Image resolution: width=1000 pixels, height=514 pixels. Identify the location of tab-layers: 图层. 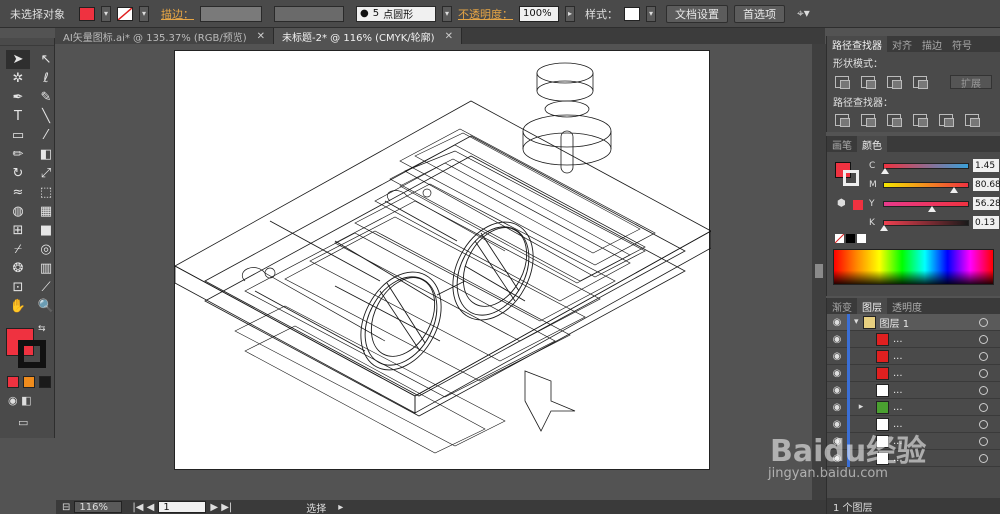
(872, 306).